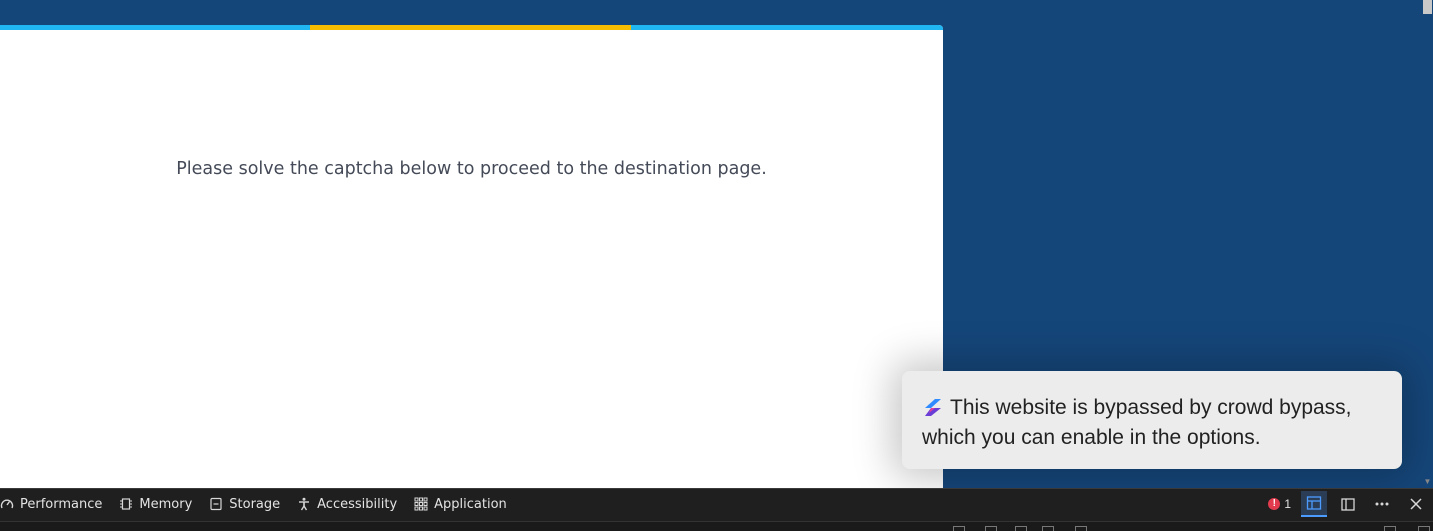  I want to click on scroll-down-arrow-icon: ▼, so click(1427, 481).